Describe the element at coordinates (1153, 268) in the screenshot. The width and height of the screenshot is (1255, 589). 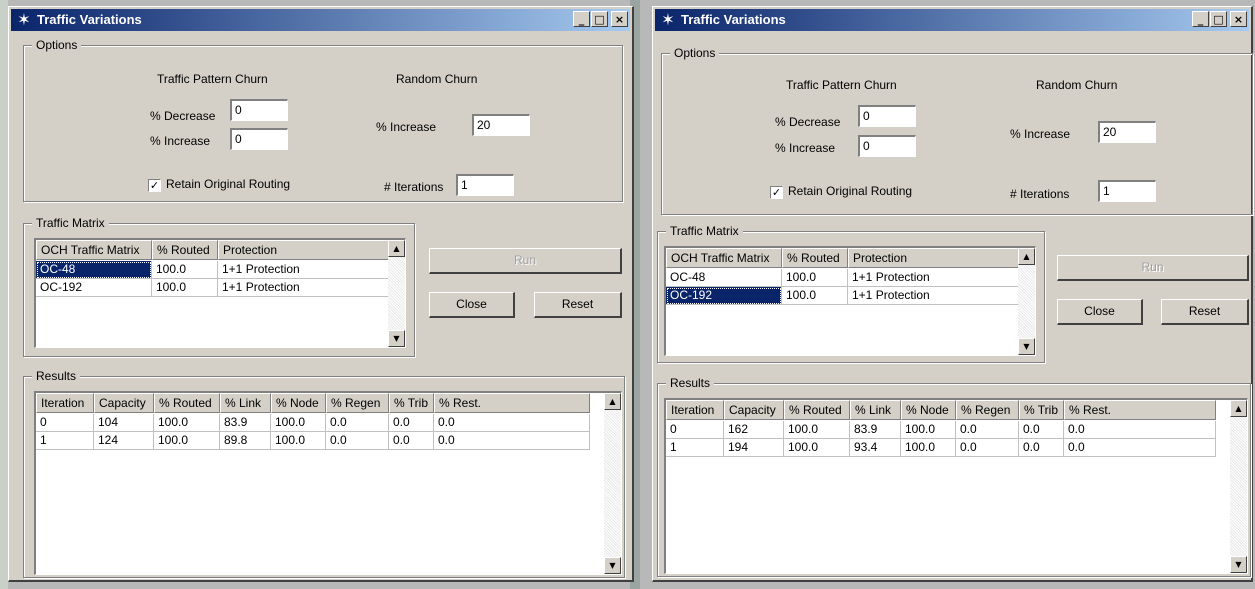
I see `run-button: Run` at that location.